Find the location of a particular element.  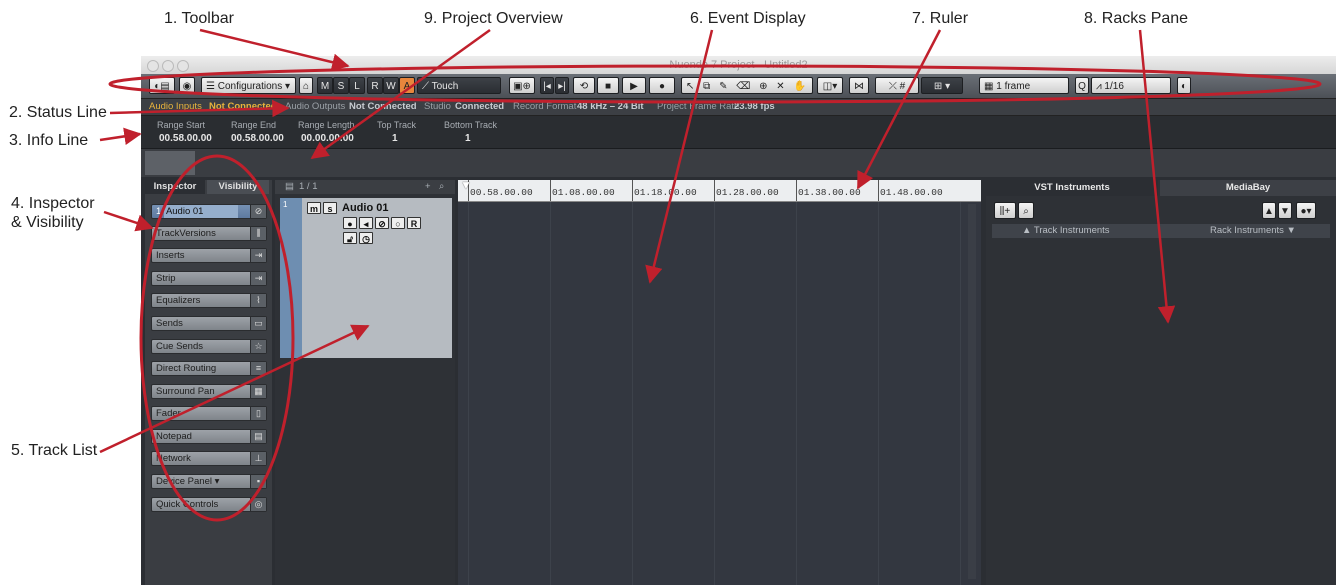

callout-racks-pane: 8. Racks Pane is located at coordinates (1136, 18).